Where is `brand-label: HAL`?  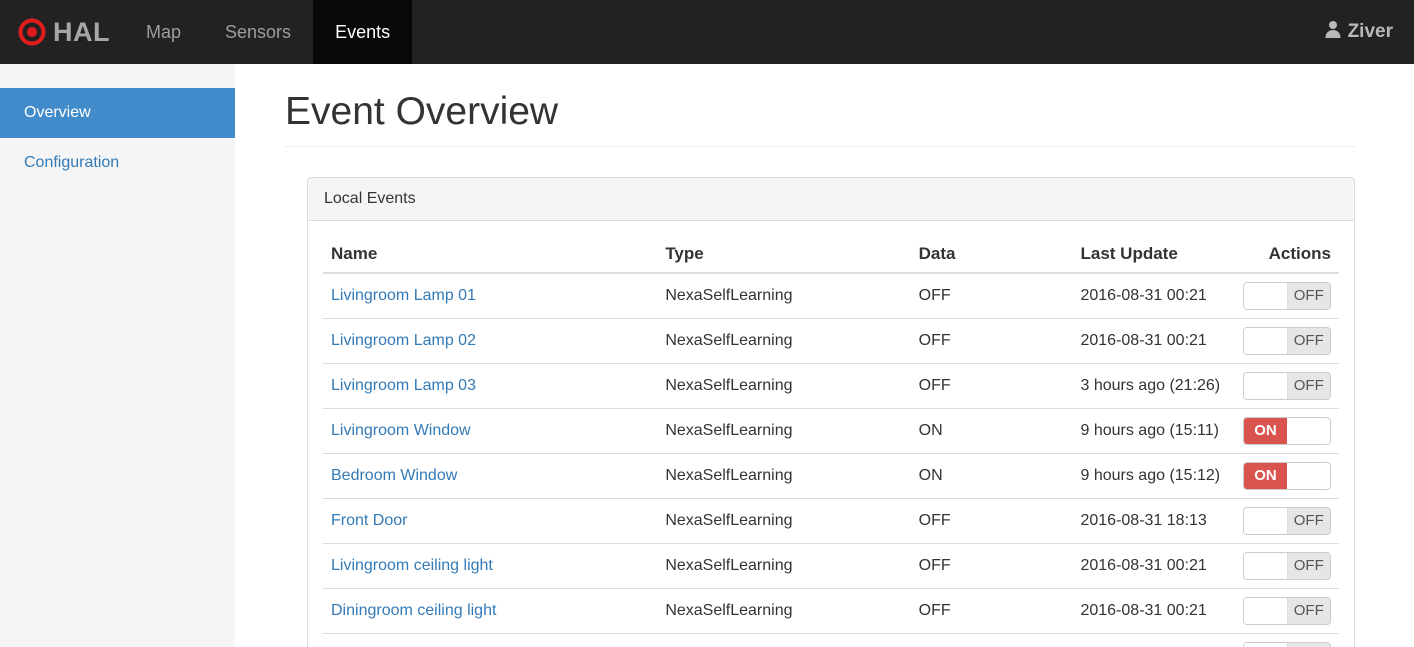
brand-label: HAL is located at coordinates (81, 31).